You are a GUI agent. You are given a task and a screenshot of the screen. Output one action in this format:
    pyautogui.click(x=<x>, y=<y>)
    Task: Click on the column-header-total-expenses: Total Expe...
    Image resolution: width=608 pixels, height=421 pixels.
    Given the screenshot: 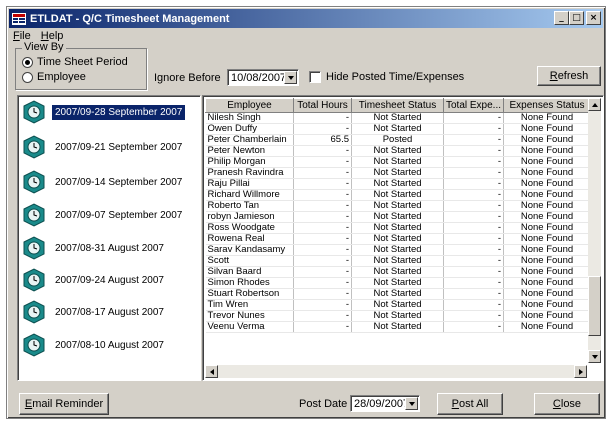 What is the action you would take?
    pyautogui.click(x=473, y=105)
    